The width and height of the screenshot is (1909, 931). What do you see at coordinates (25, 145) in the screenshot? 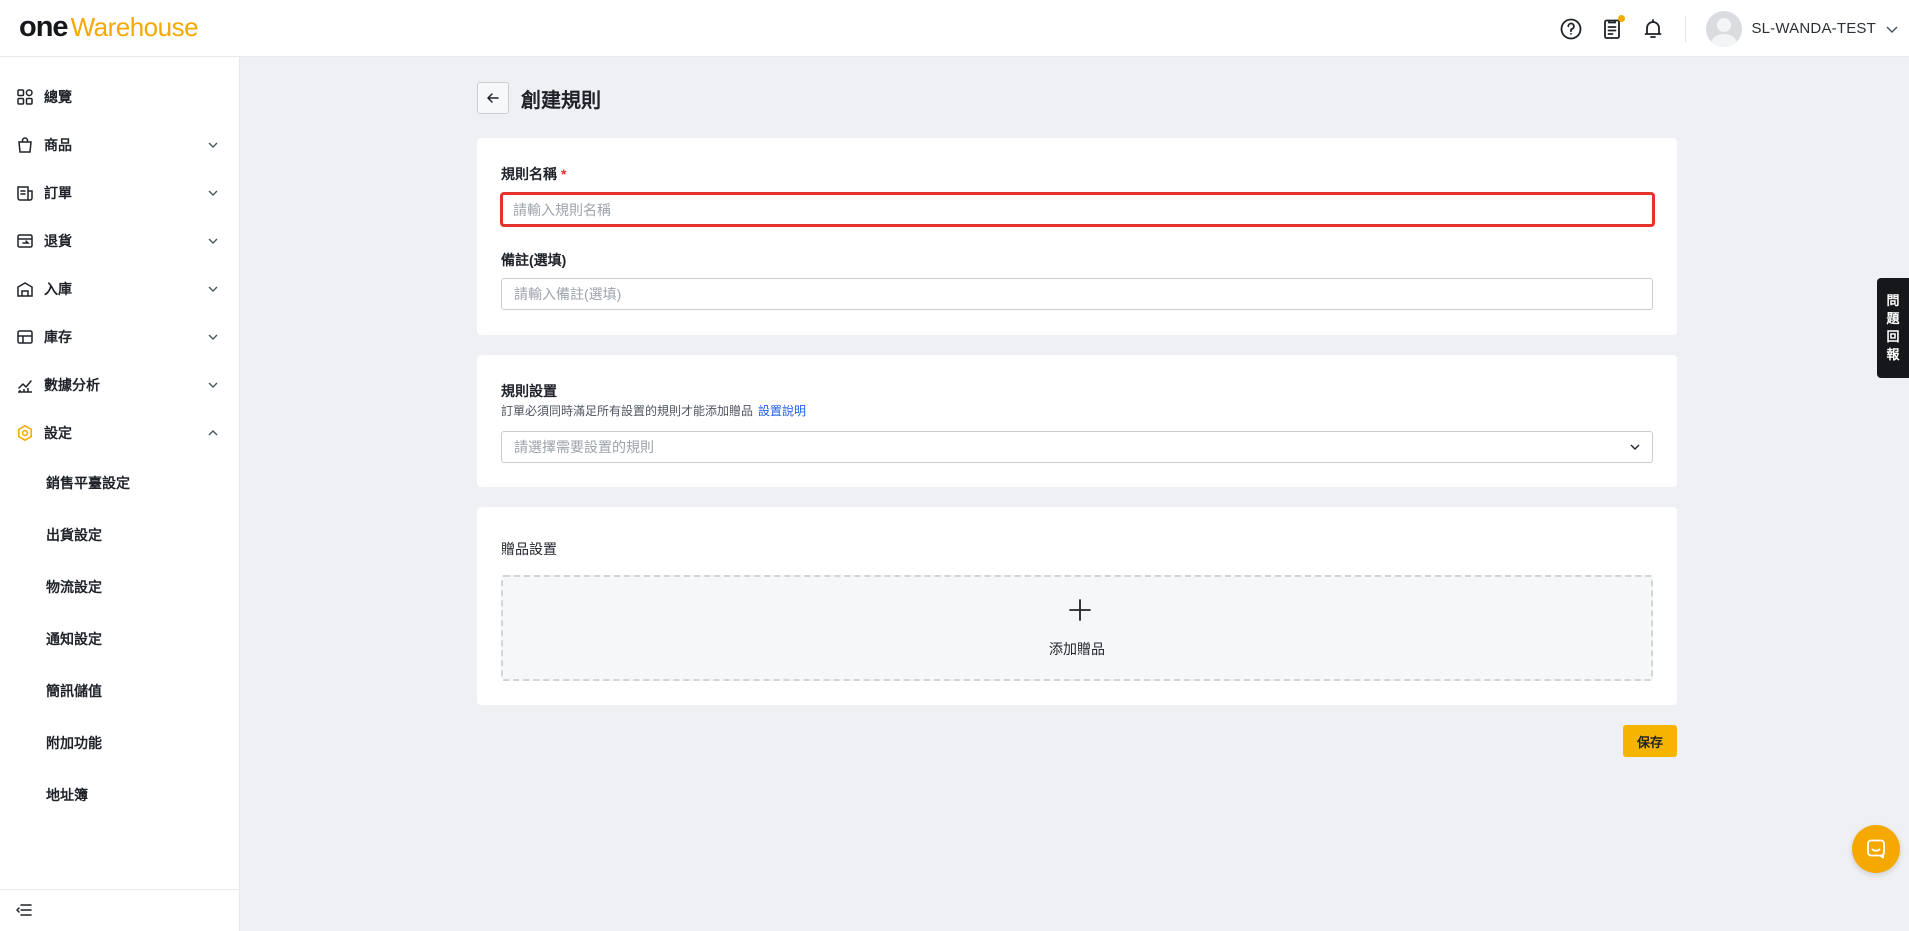
I see `product-icon` at bounding box center [25, 145].